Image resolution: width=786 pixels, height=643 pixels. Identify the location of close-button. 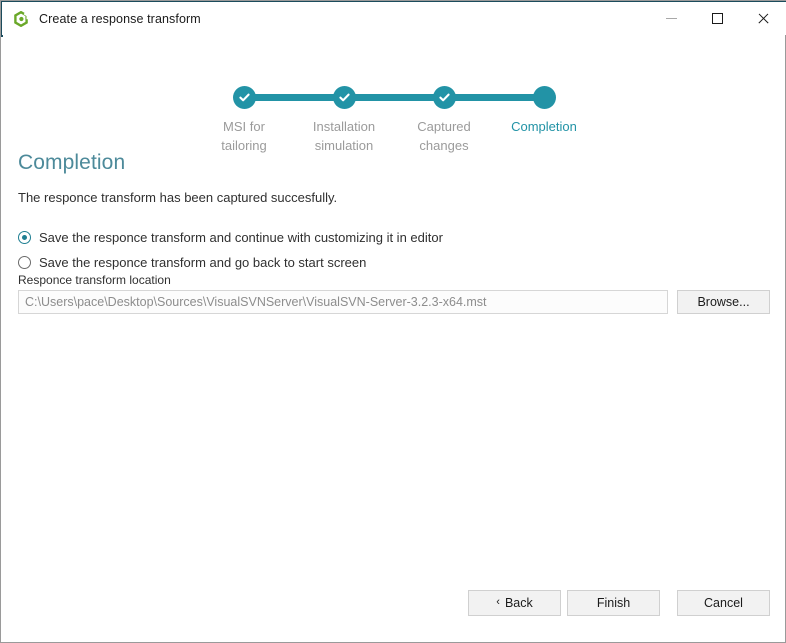
(763, 18).